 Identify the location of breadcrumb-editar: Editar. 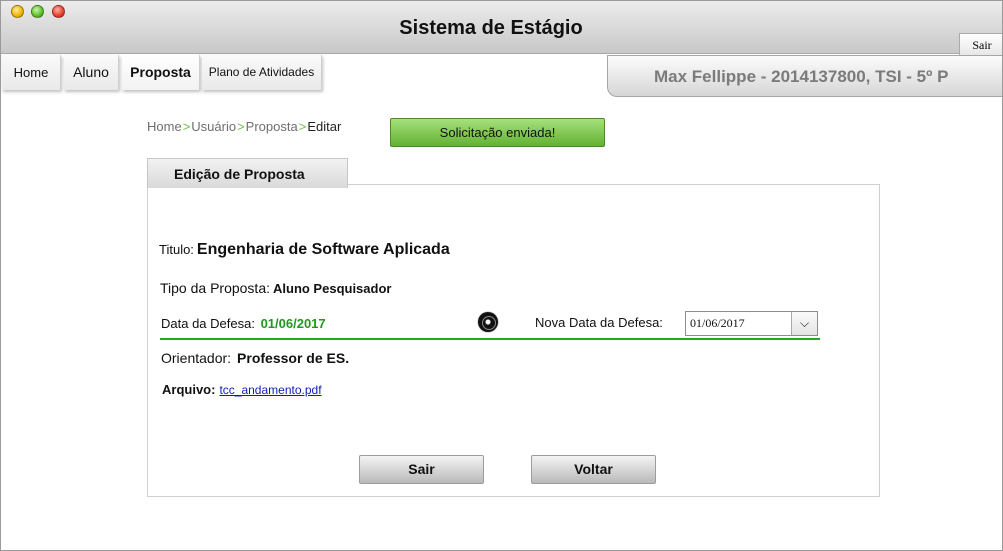
(324, 126).